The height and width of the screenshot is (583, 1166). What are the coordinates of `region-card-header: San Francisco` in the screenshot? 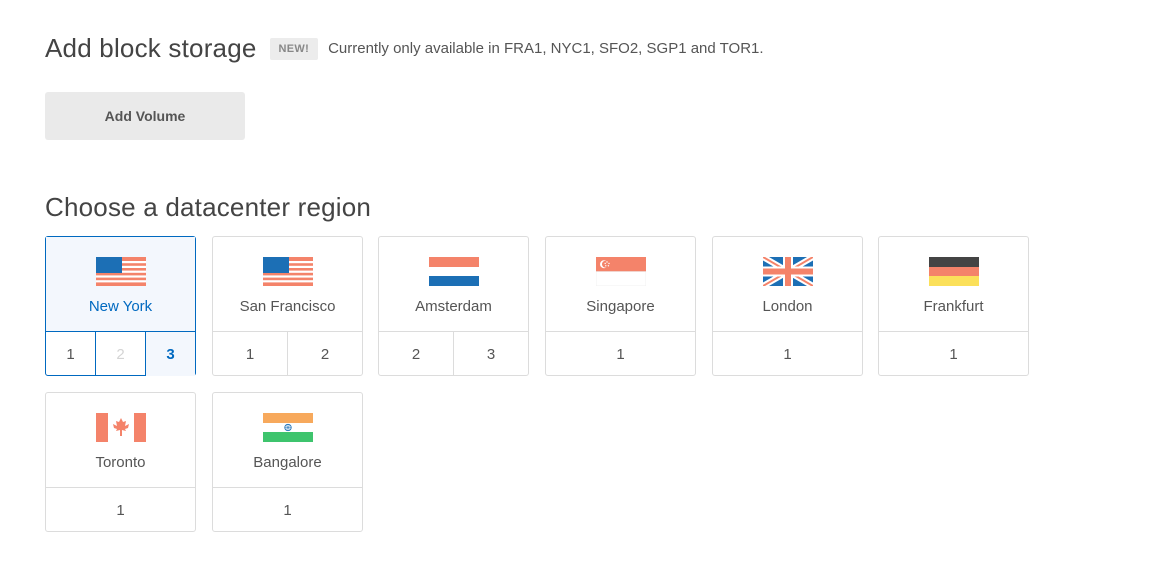 It's located at (287, 284).